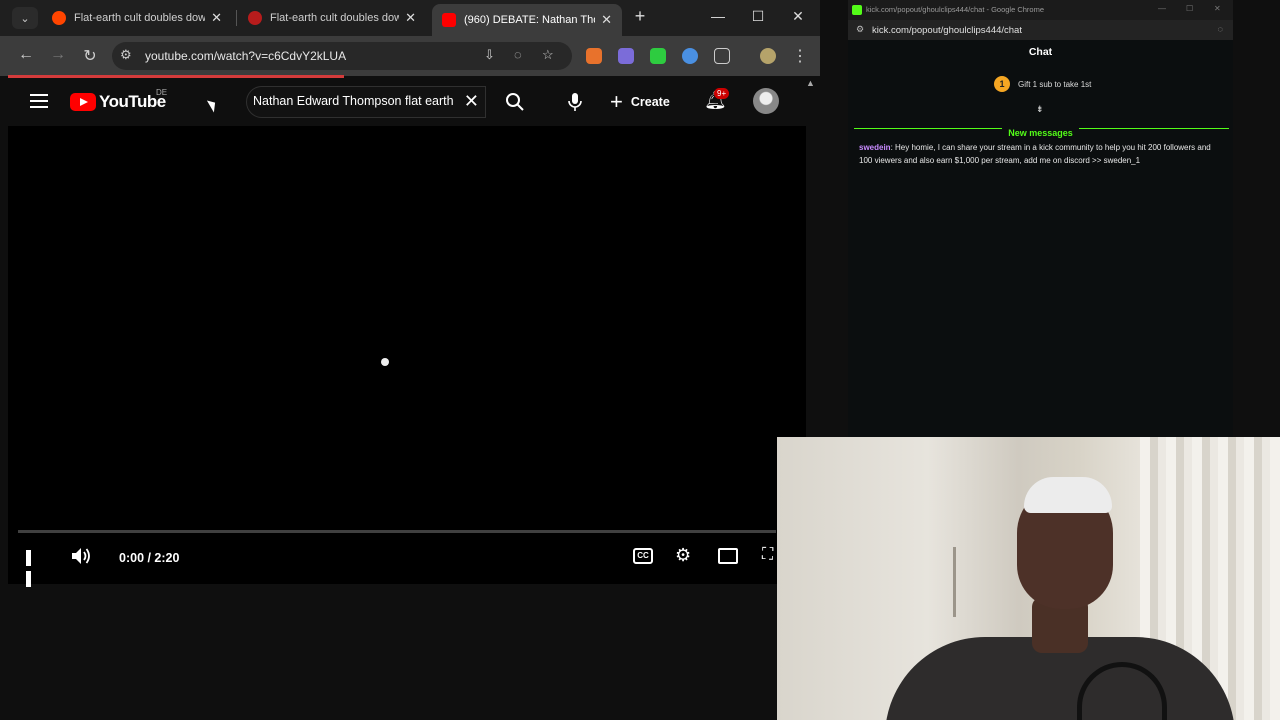 This screenshot has width=1280, height=720. What do you see at coordinates (530, 20) in the screenshot?
I see `tab-title: (960) DEBATE: Nathan Thom` at bounding box center [530, 20].